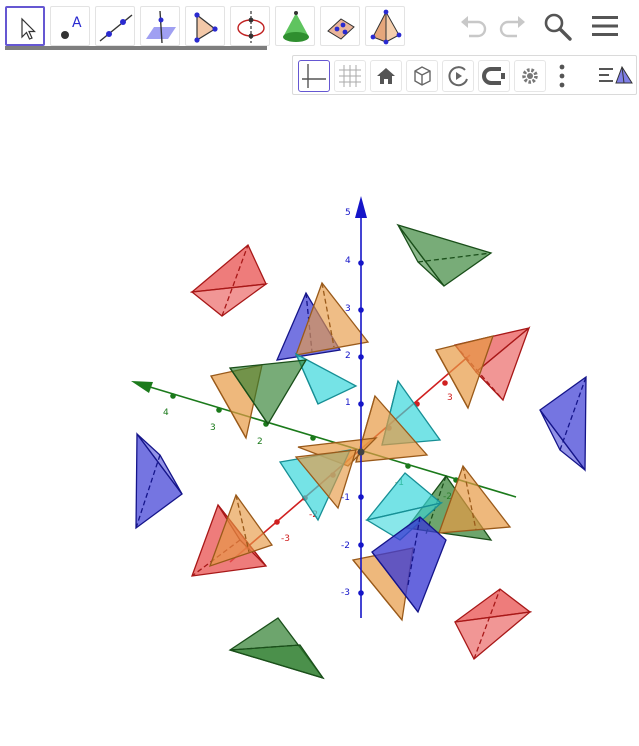 This screenshot has width=639, height=746. I want to click on standard-view-button, so click(386, 76).